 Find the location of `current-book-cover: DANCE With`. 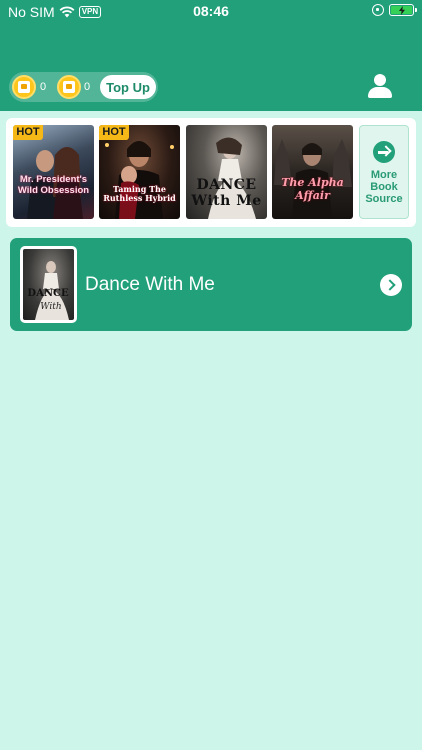

current-book-cover: DANCE With is located at coordinates (48, 284).